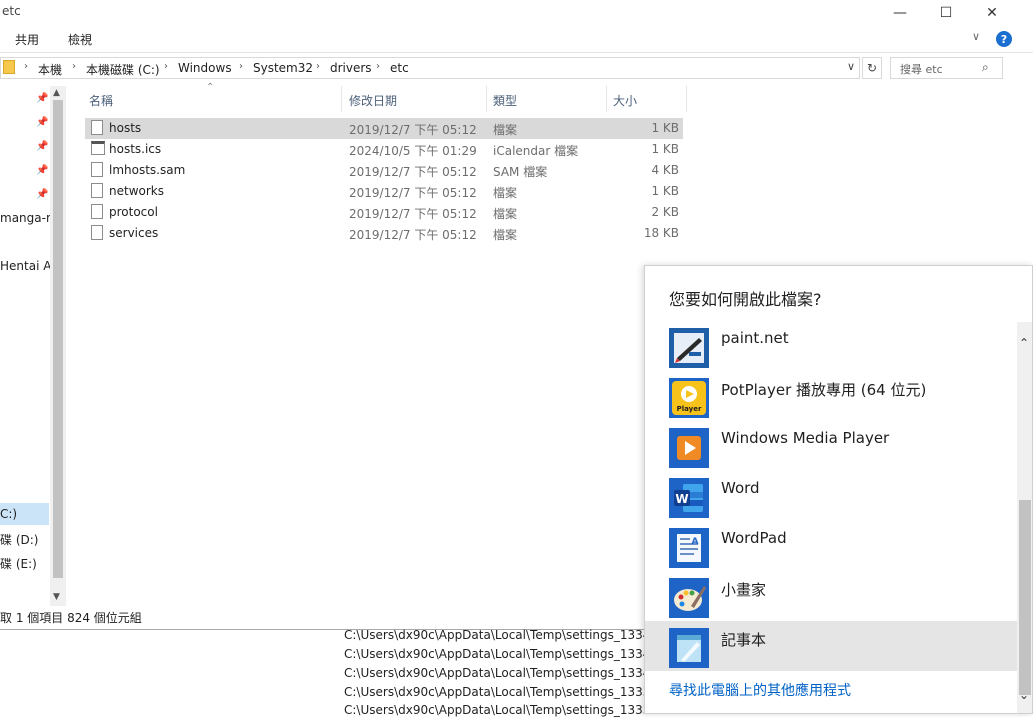  What do you see at coordinates (740, 488) in the screenshot?
I see `app-label: Word` at bounding box center [740, 488].